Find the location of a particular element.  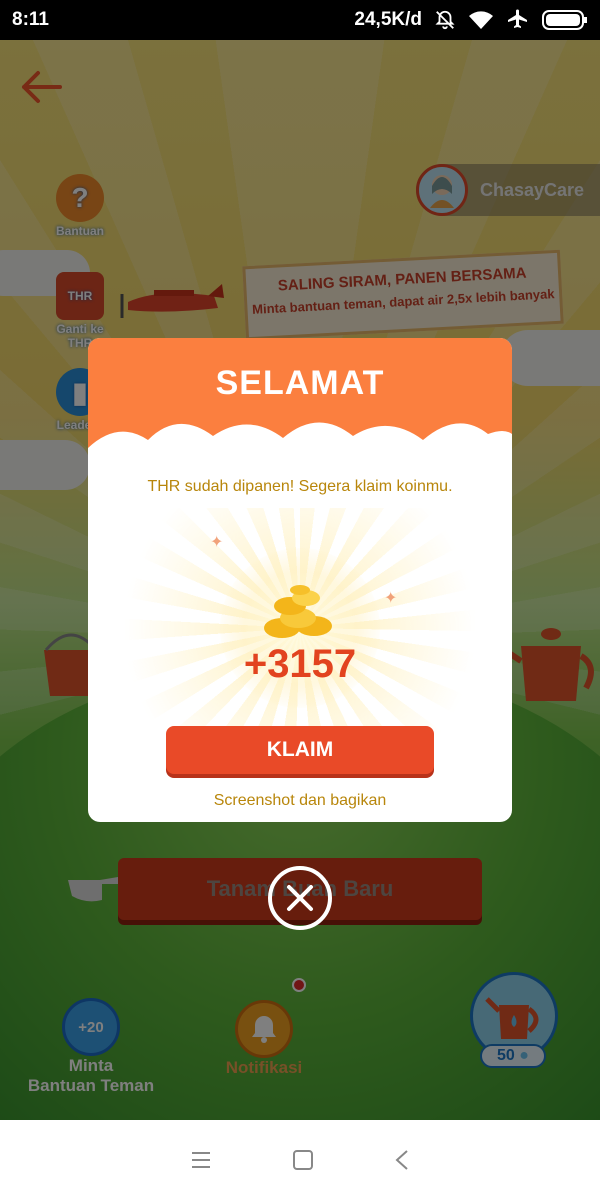

modal-message: THR sudah dipanen! Segera klaim koinmu. is located at coordinates (300, 486).